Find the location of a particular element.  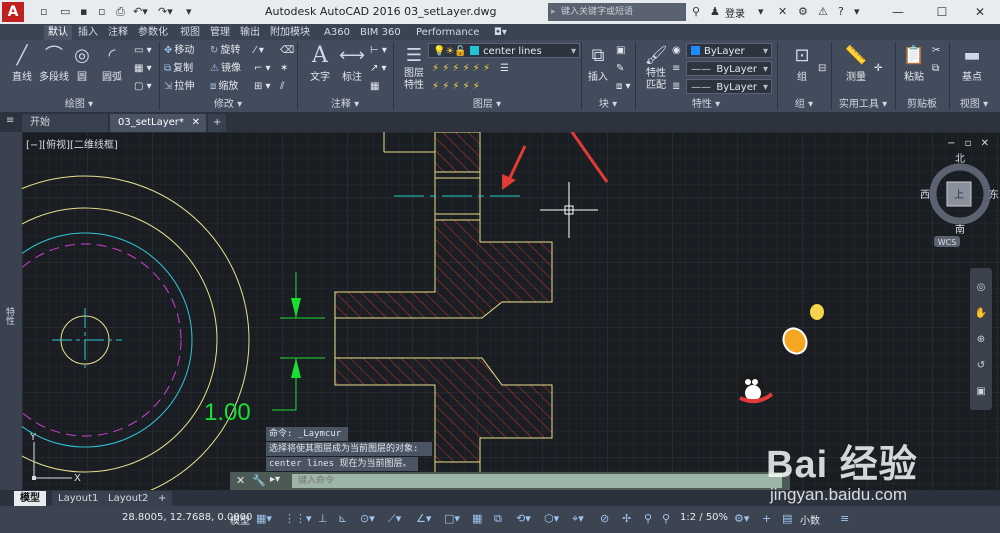

selection-cycling-icon: ⟲▾ is located at coordinates (523, 519).